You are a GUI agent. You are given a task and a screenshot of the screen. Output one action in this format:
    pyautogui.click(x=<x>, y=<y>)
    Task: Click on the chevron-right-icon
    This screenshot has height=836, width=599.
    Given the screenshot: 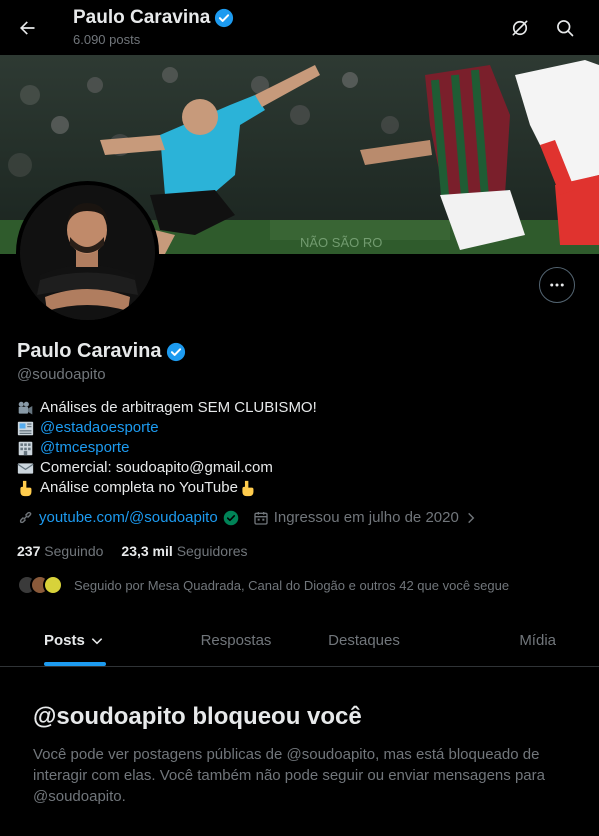 What is the action you would take?
    pyautogui.click(x=471, y=517)
    